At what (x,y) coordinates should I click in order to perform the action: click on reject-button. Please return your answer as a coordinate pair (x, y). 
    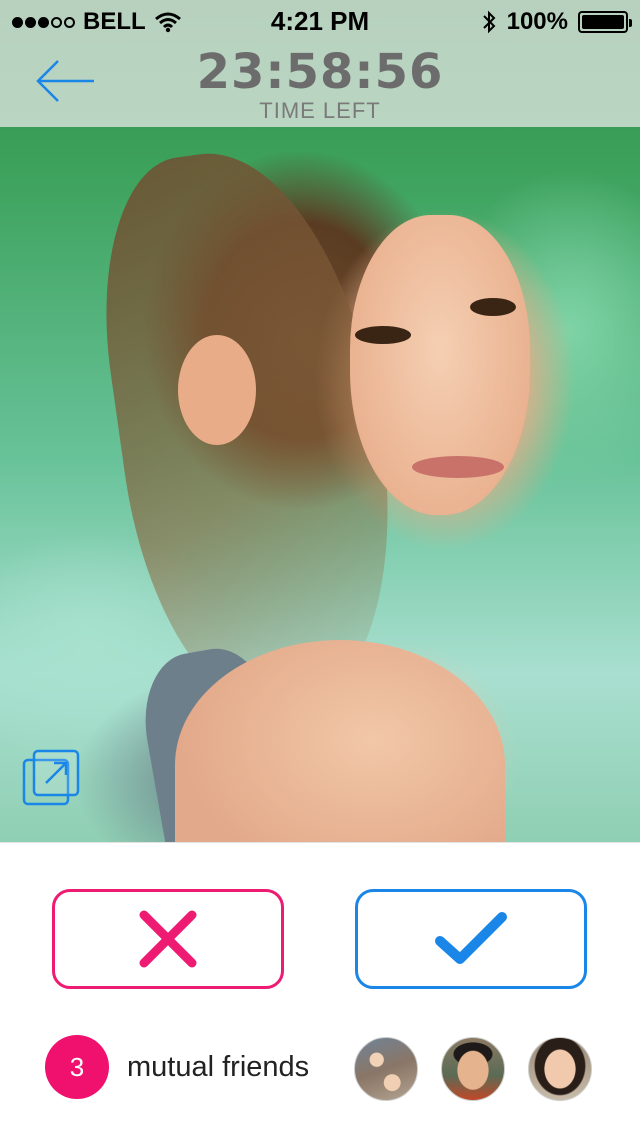
    Looking at the image, I should click on (168, 939).